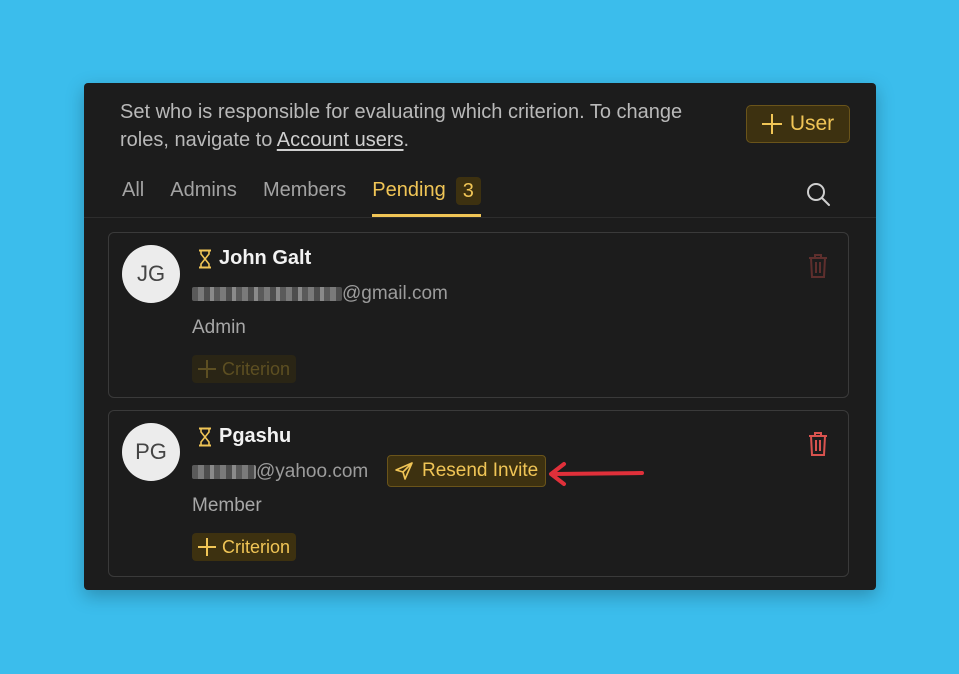  I want to click on tab-admins: Admins, so click(203, 198).